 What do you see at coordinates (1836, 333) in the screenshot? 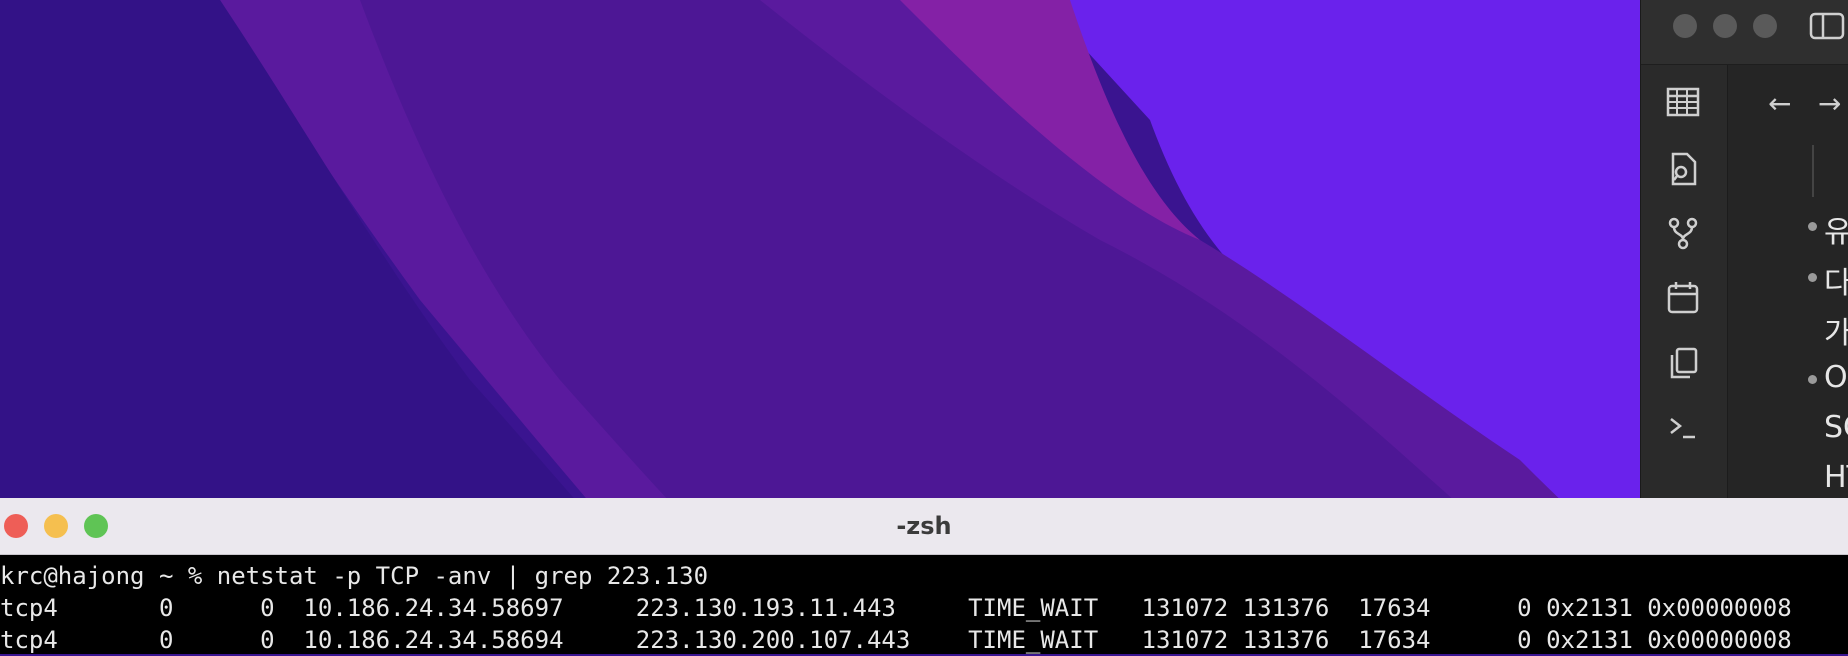
I see `note-line: 가` at bounding box center [1836, 333].